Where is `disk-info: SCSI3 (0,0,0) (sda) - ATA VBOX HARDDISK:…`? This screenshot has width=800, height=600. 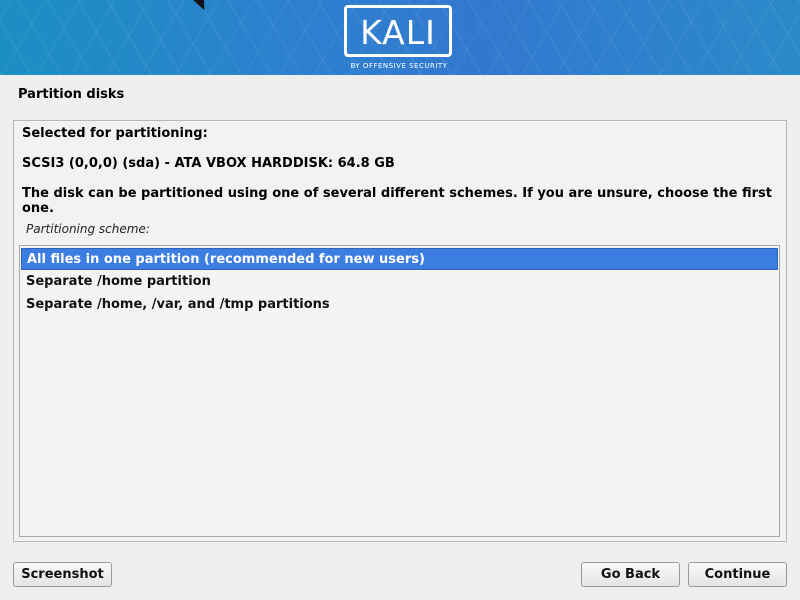 disk-info: SCSI3 (0,0,0) (sda) - ATA VBOX HARDDISK:… is located at coordinates (208, 163).